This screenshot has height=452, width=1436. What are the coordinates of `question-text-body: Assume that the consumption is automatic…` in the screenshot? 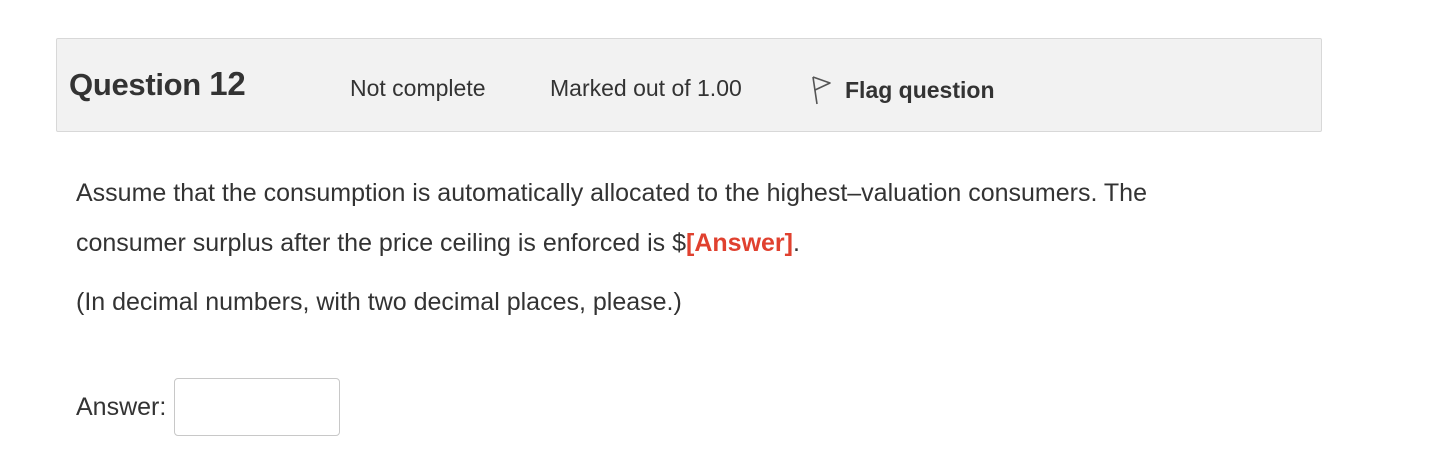 It's located at (611, 218).